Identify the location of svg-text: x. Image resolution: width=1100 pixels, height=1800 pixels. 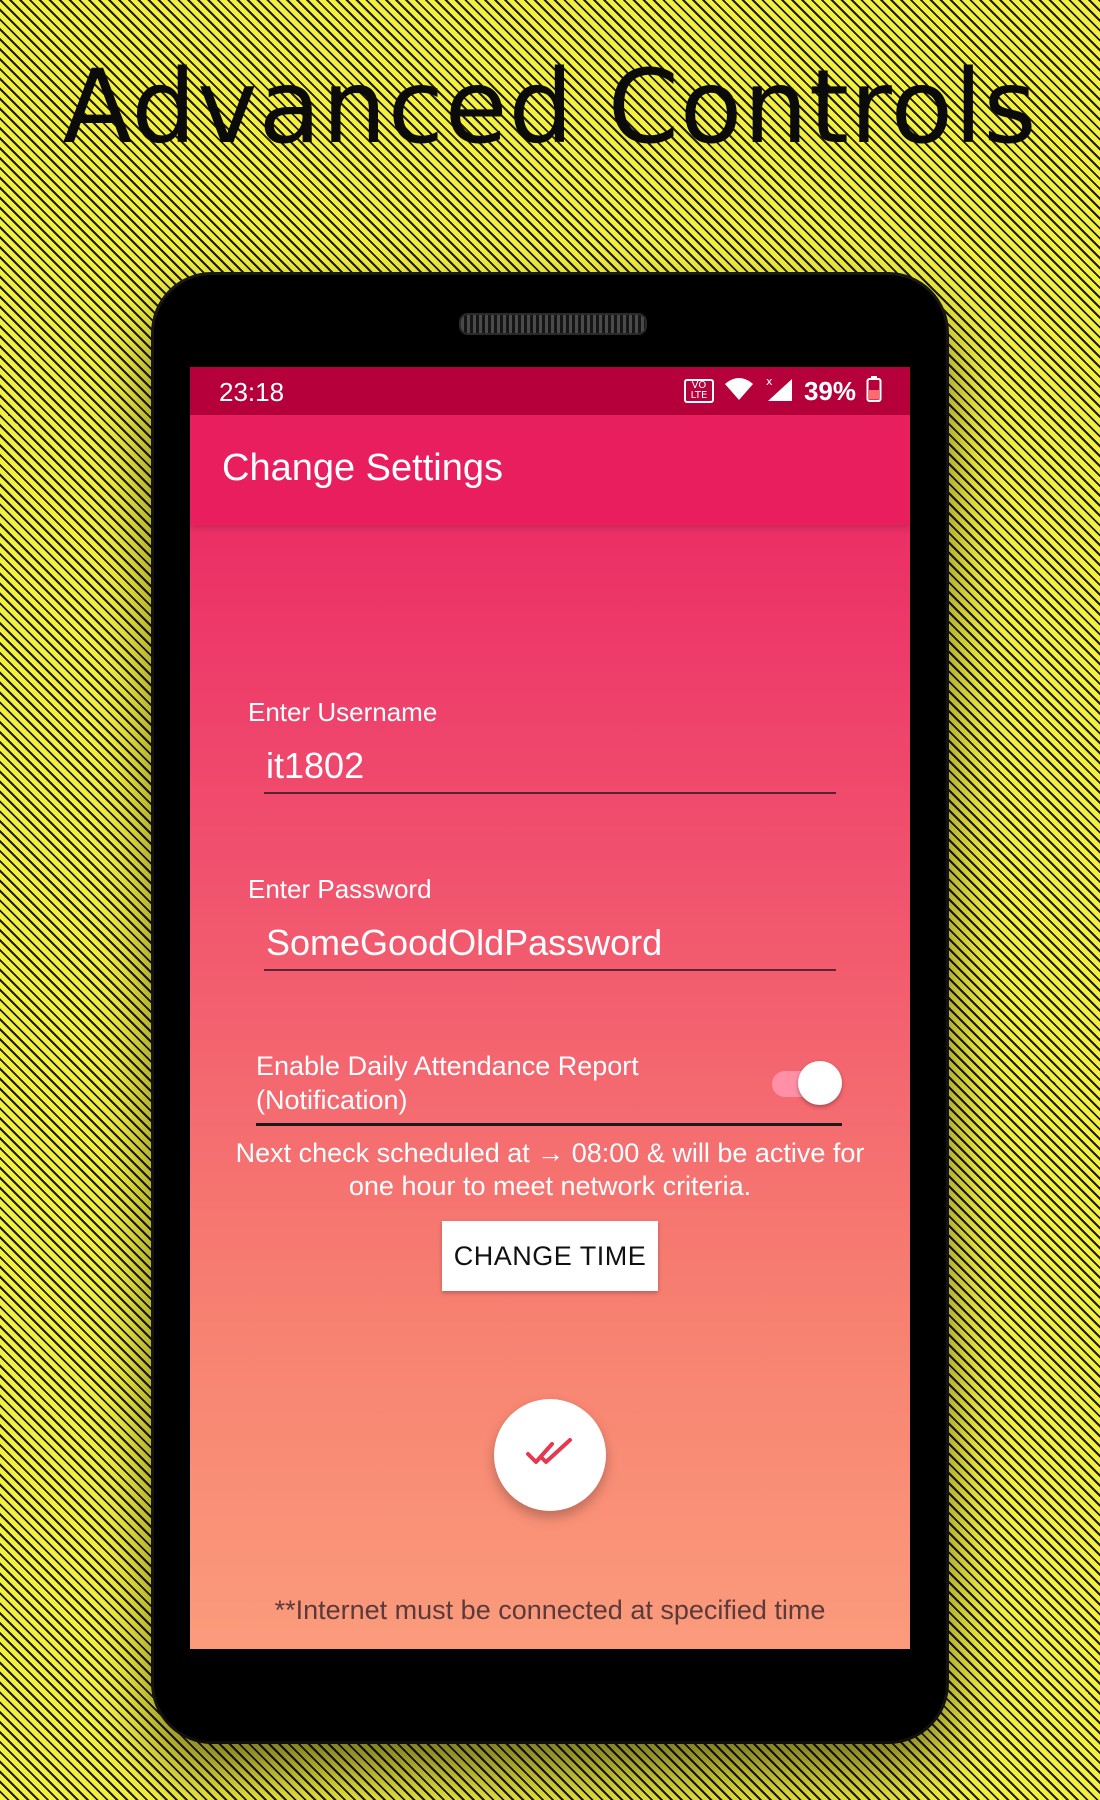
(769, 381).